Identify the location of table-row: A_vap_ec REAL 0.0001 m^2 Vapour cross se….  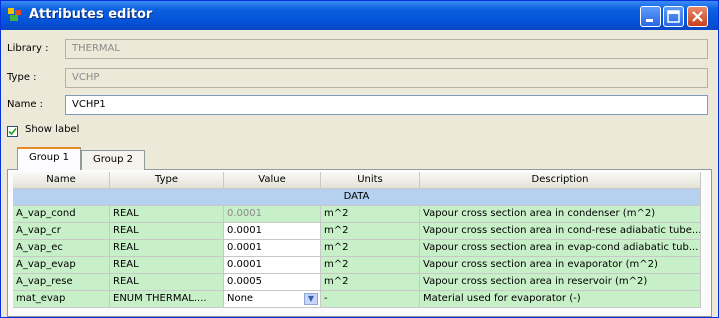
(357, 248).